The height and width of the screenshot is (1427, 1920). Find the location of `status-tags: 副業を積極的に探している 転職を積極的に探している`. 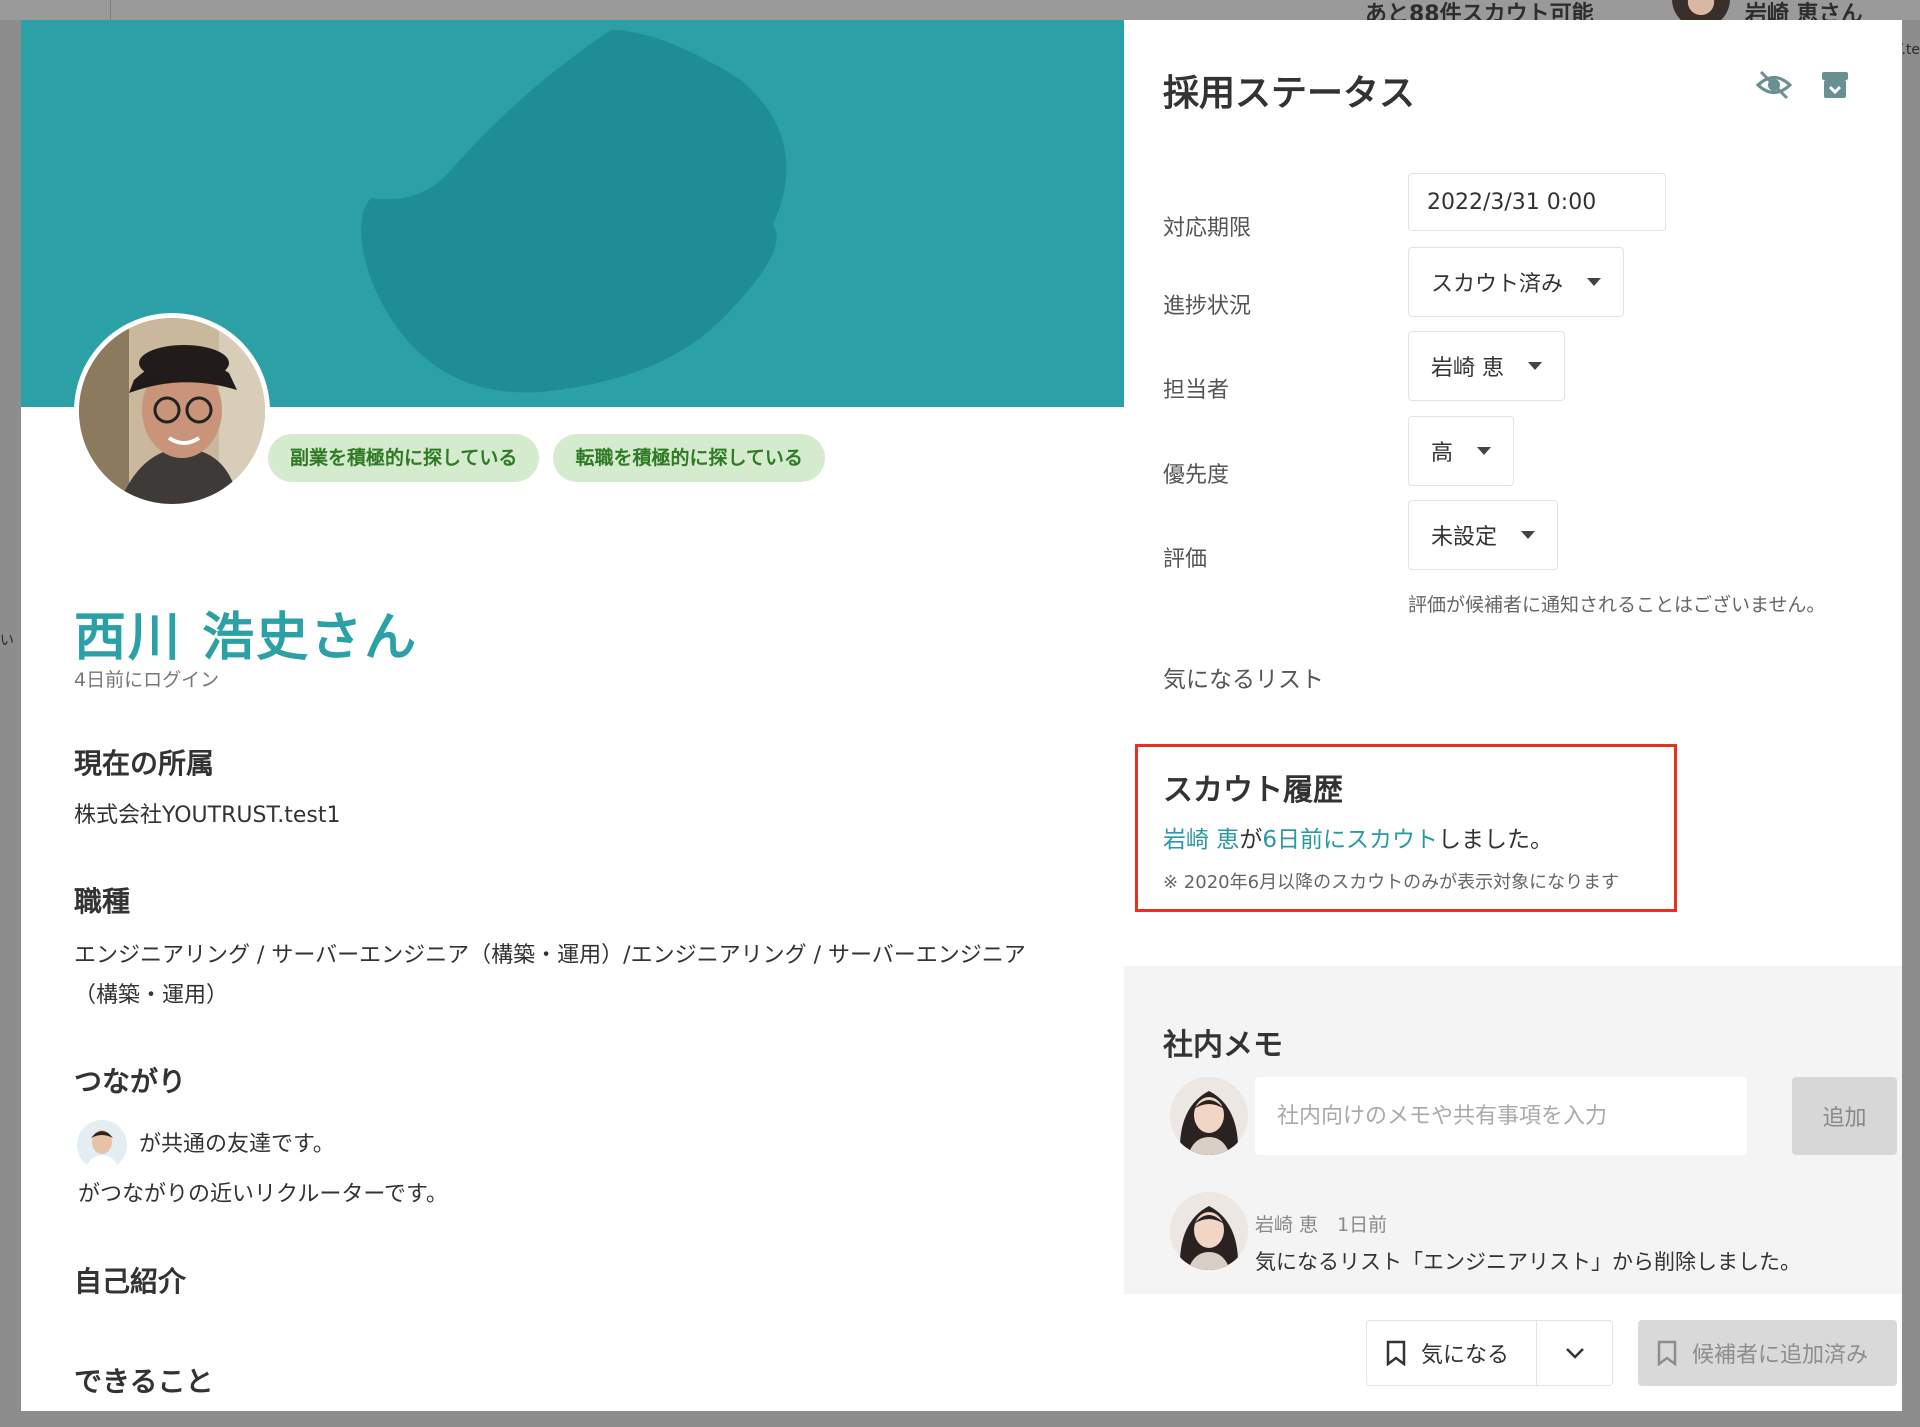

status-tags: 副業を積極的に探している 転職を積極的に探している is located at coordinates (546, 458).